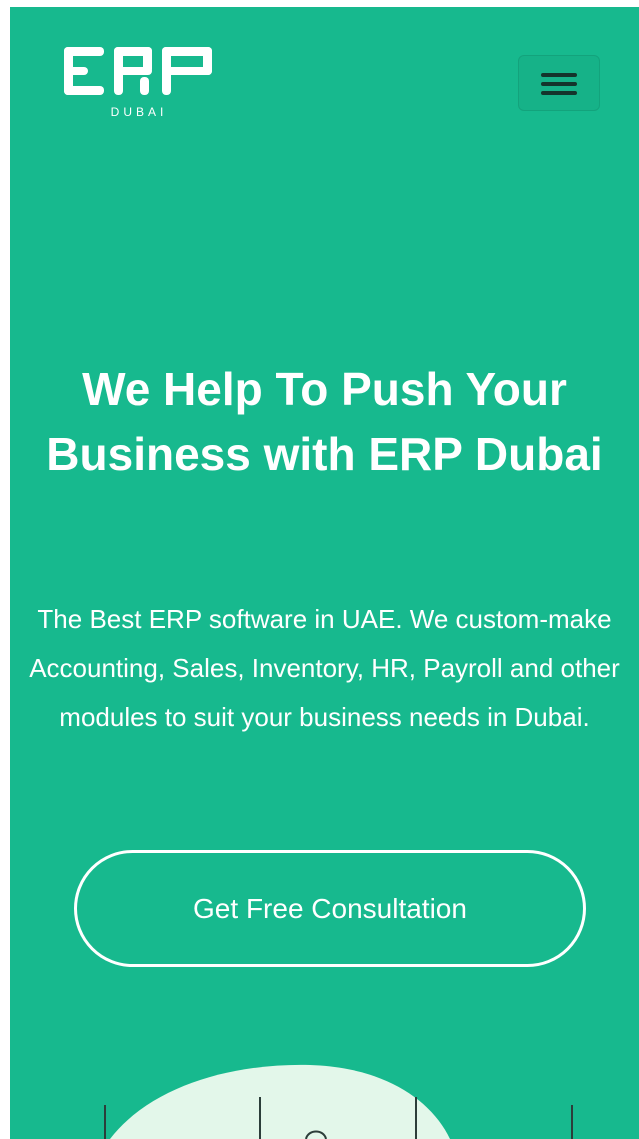 This screenshot has height=1139, width=639. I want to click on get-free-consultation-button: Get Free Consultation, so click(330, 908).